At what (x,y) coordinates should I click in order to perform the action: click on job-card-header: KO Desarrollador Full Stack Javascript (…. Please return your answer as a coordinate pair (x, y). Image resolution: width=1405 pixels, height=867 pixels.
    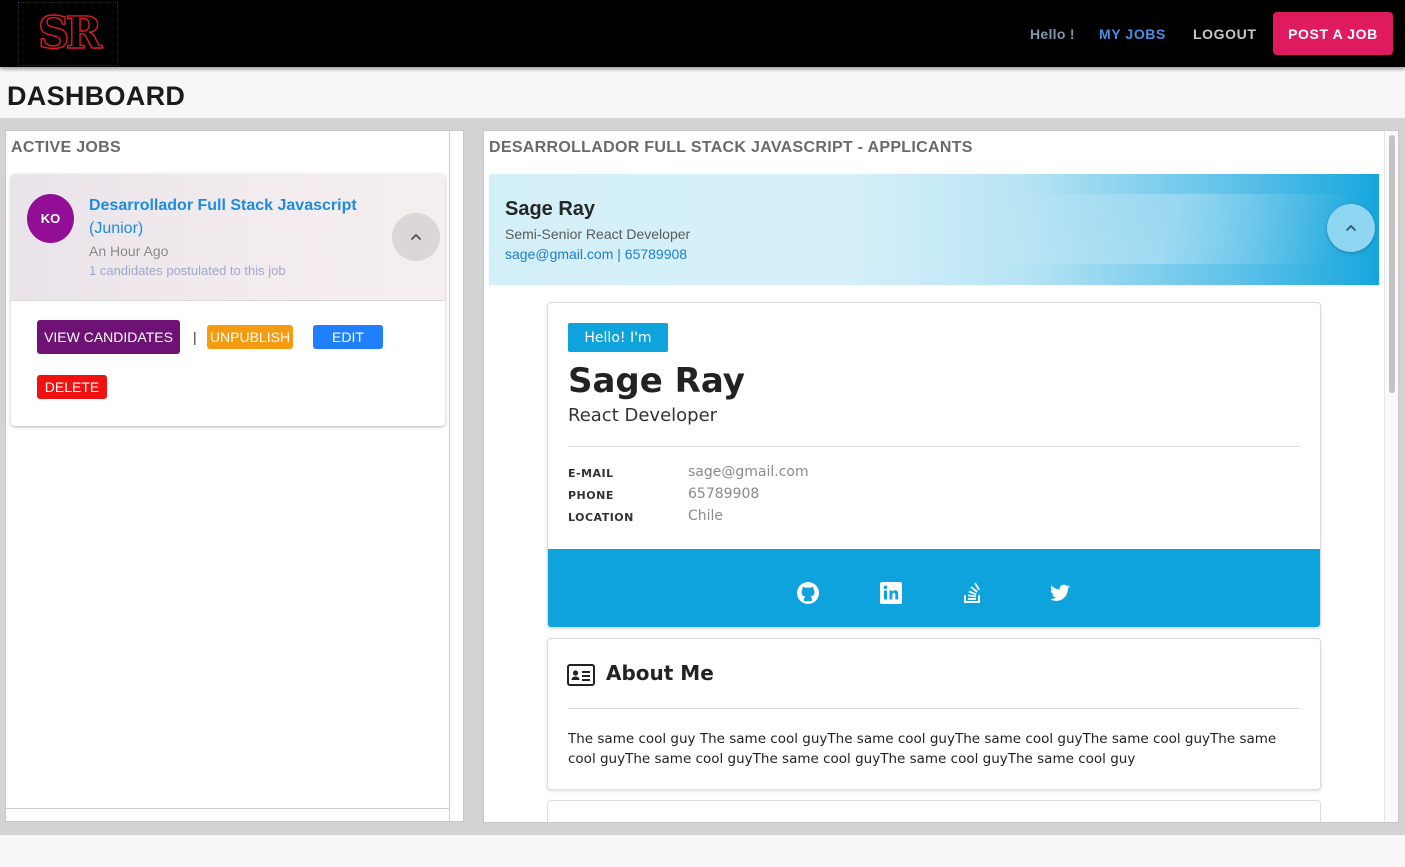
    Looking at the image, I should click on (228, 237).